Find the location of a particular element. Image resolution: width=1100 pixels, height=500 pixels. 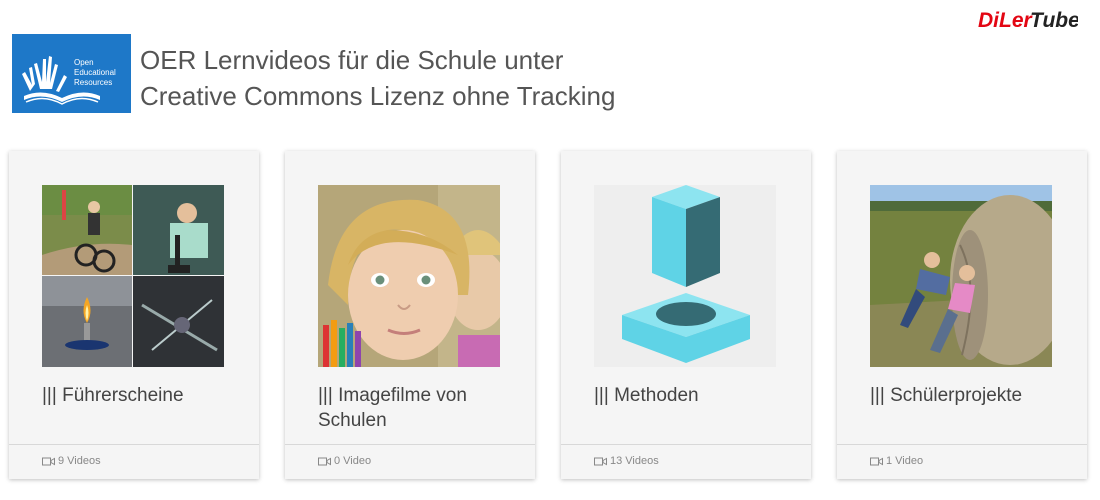

svg-text: DiLer is located at coordinates (1006, 20).